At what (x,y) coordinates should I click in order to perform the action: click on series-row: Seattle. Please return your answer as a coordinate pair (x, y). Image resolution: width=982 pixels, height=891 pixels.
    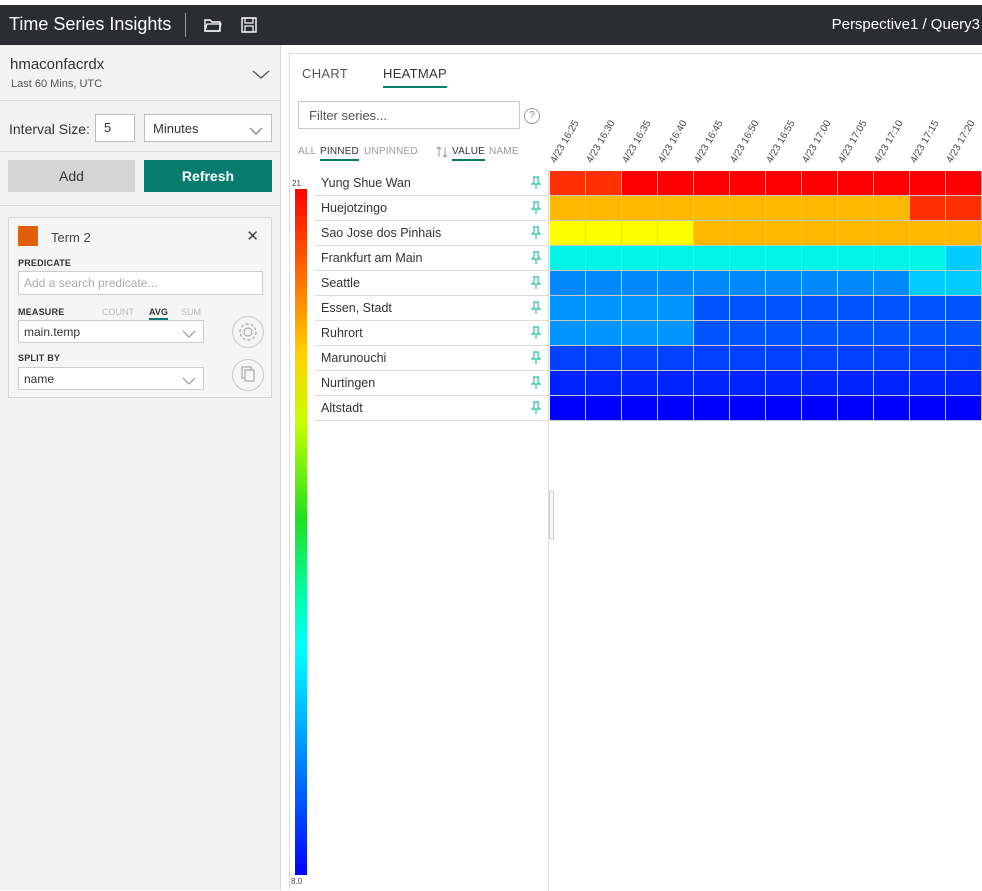
    Looking at the image, I should click on (432, 283).